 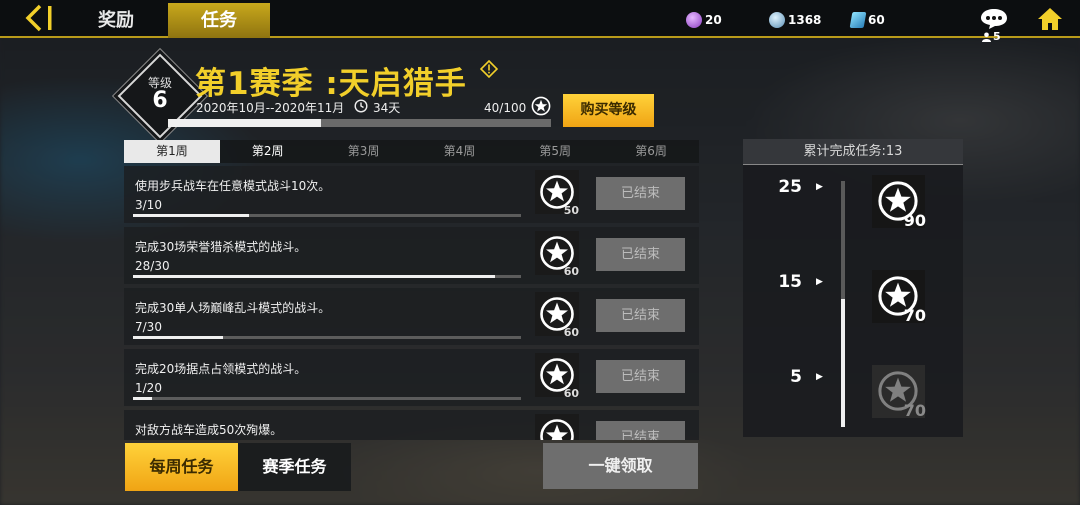 What do you see at coordinates (148, 388) in the screenshot?
I see `task-progress: 1/20` at bounding box center [148, 388].